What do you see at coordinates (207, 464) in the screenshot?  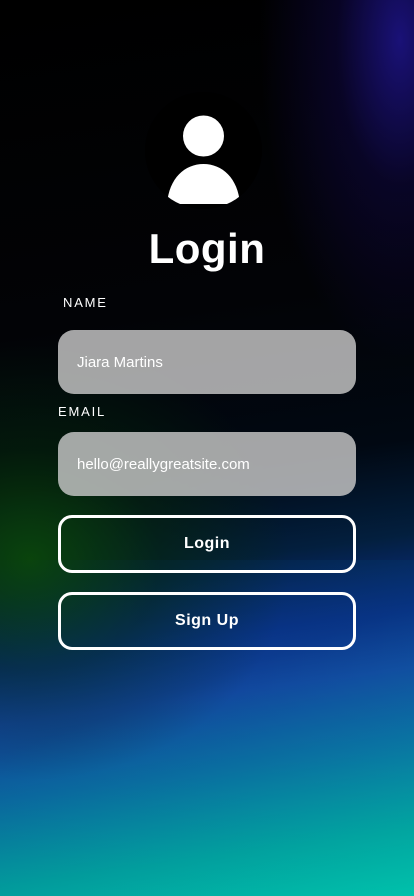 I see `email-input` at bounding box center [207, 464].